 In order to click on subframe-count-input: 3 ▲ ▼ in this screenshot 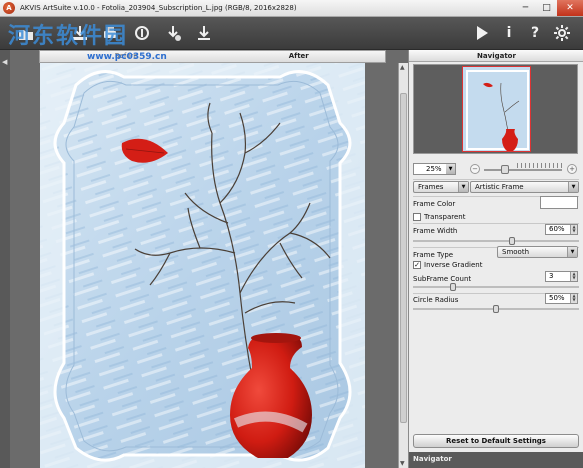, I will do `click(561, 276)`.